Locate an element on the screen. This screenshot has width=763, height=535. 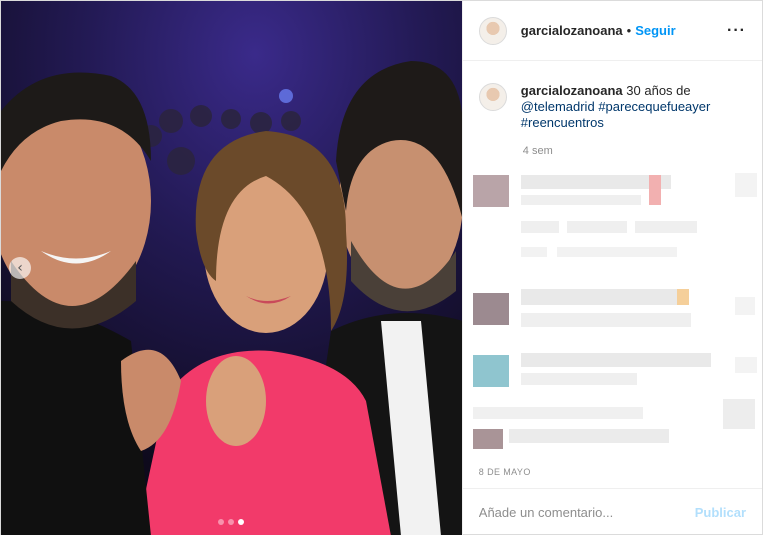
avatar is located at coordinates (492, 30).